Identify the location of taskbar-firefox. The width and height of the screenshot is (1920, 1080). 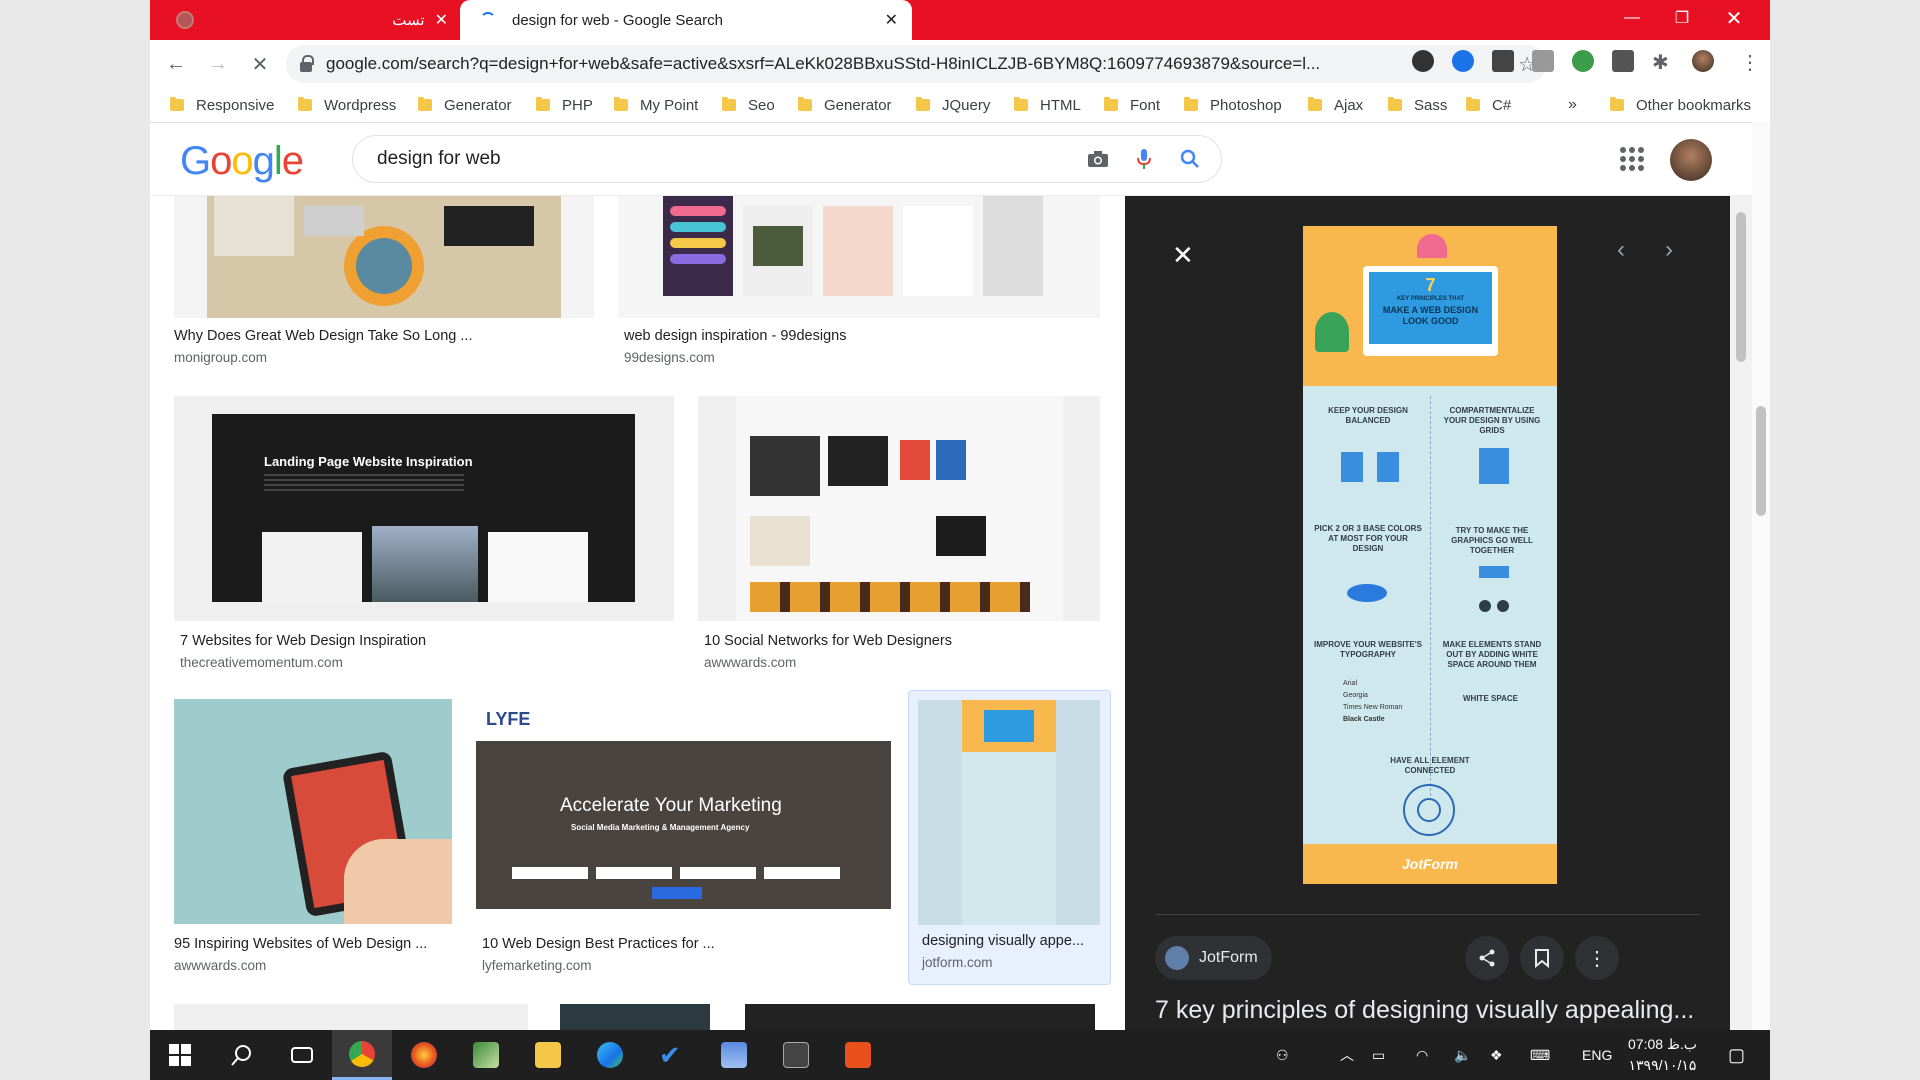
(424, 1055).